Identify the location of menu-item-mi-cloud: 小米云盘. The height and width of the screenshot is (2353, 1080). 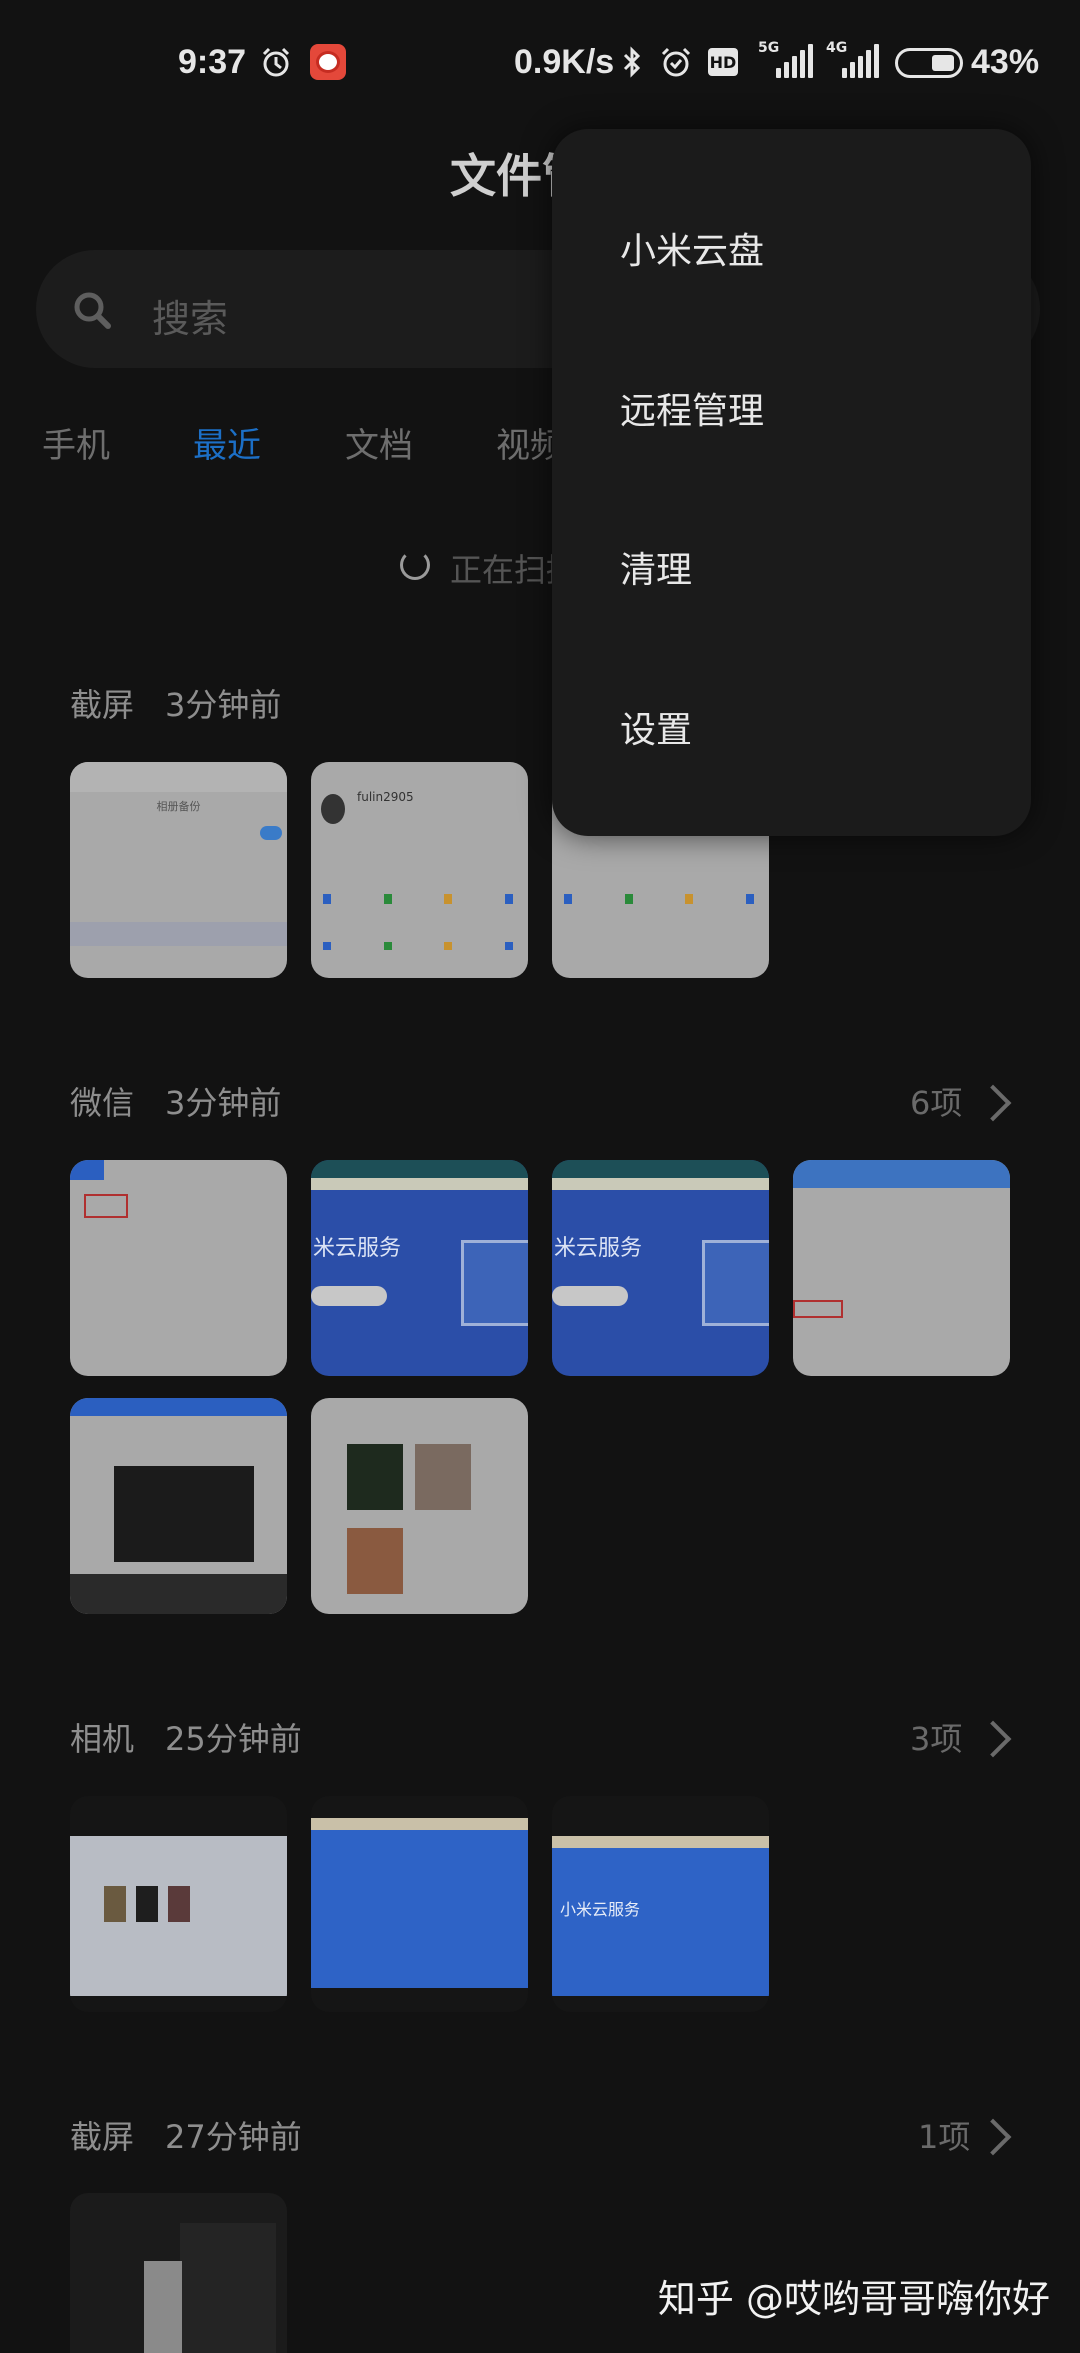
(692, 248).